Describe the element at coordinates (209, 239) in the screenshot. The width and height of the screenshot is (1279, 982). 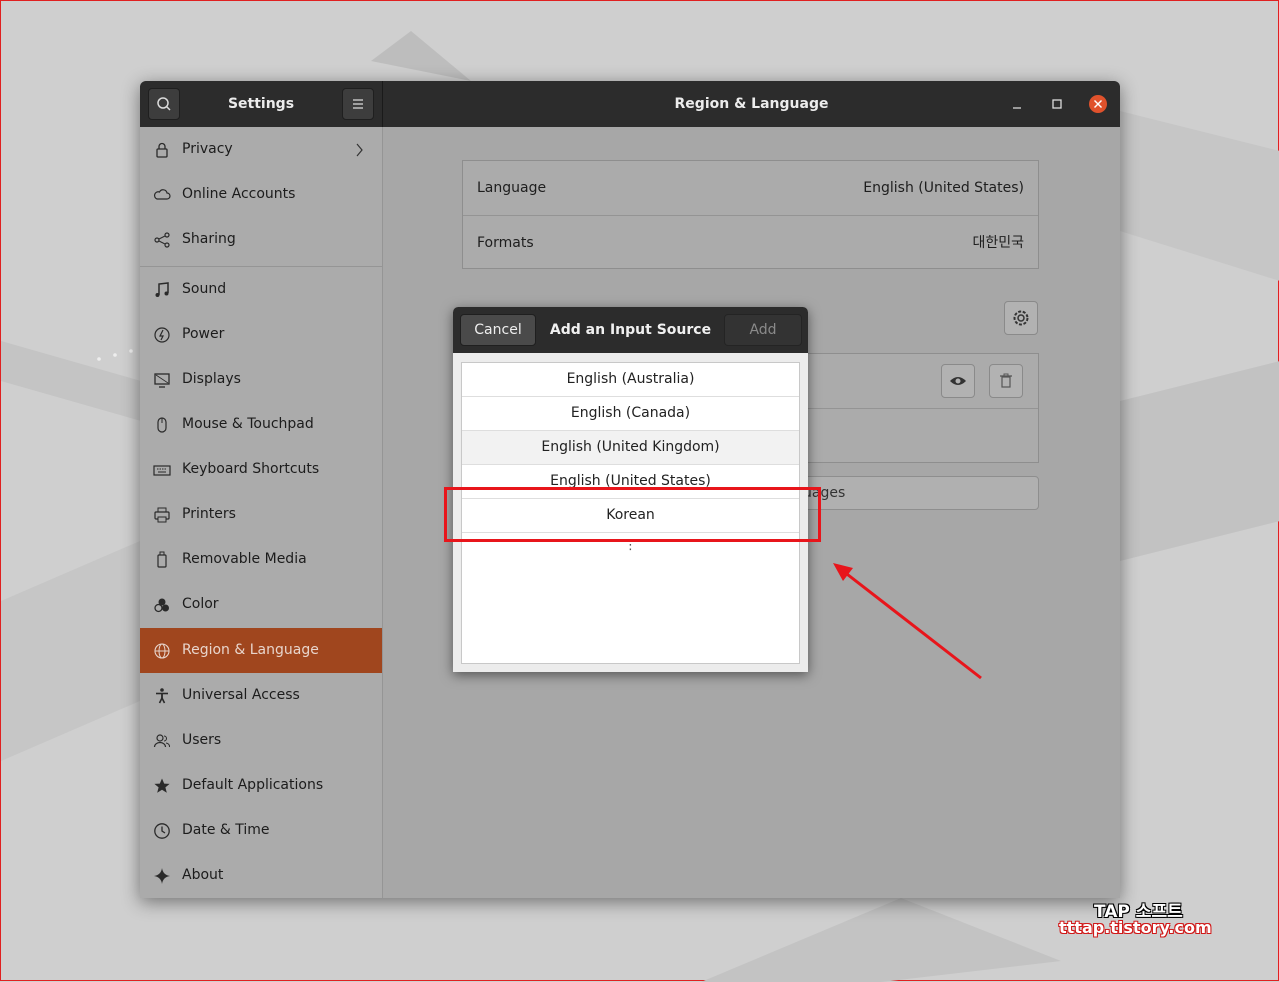
I see `sidebar-item-label: Sharing` at that location.